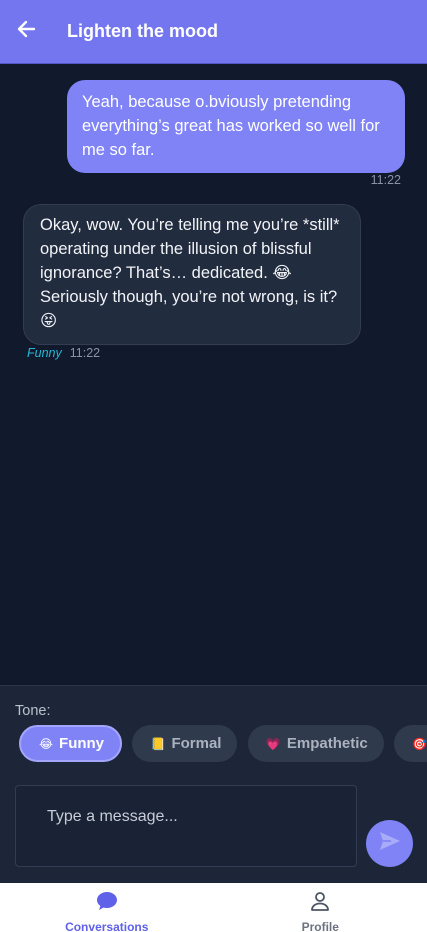 The width and height of the screenshot is (427, 932). What do you see at coordinates (158, 743) in the screenshot?
I see `notebook-emoji-icon: 📒` at bounding box center [158, 743].